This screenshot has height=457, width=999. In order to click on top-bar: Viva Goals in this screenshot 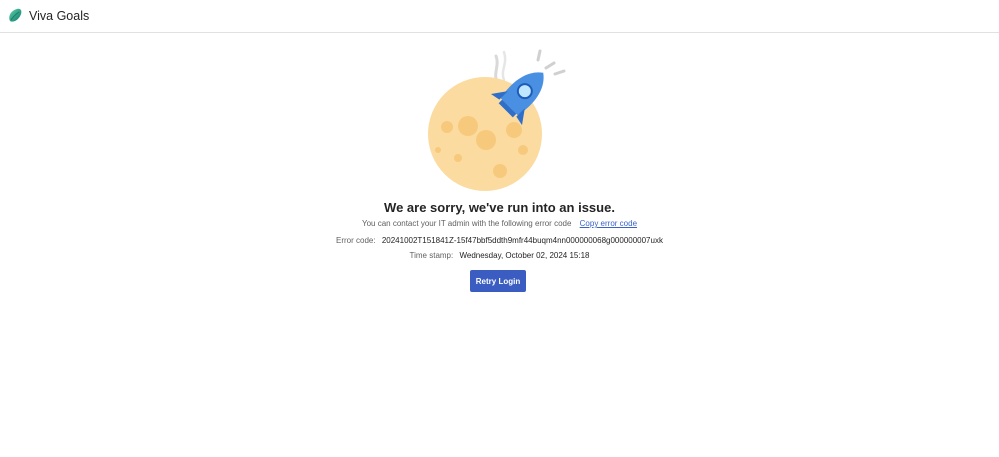, I will do `click(499, 16)`.